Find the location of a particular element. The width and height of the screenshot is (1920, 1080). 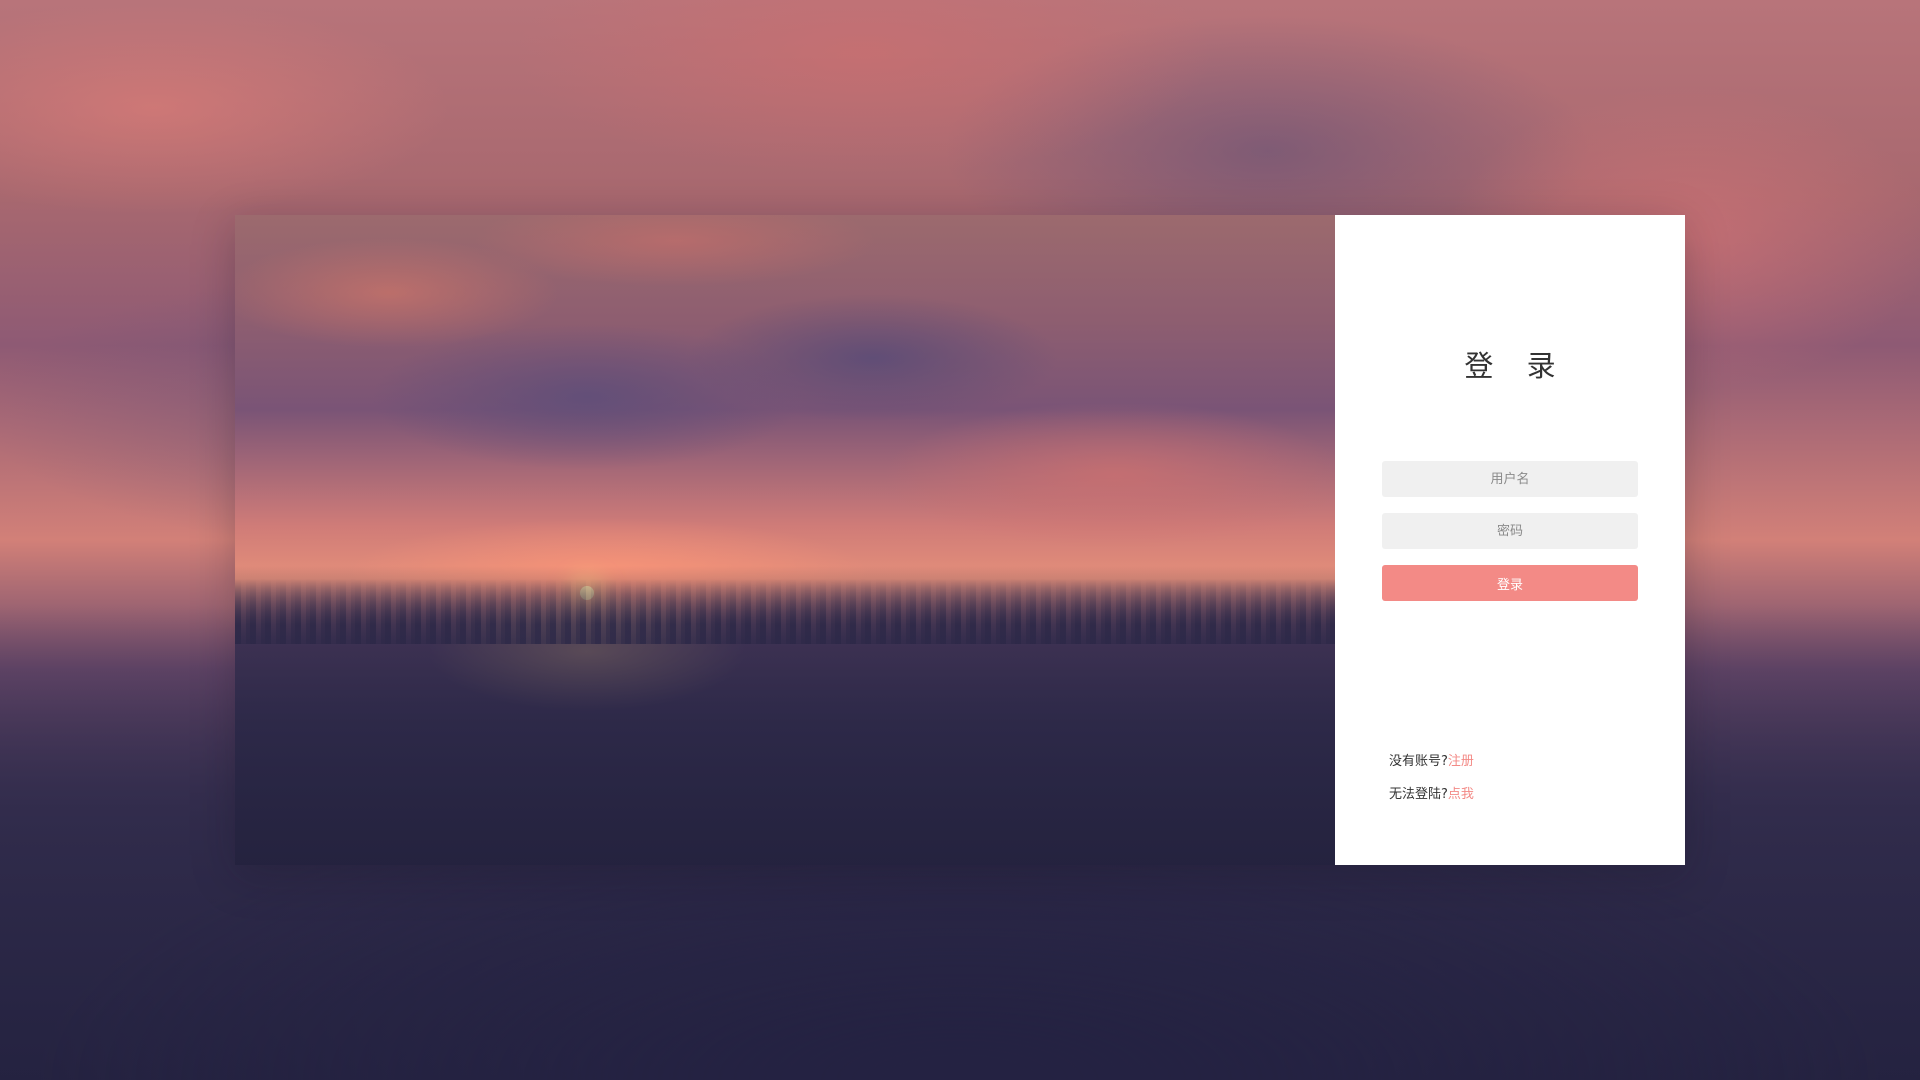

register-prompt: 没有账号? is located at coordinates (1418, 761).